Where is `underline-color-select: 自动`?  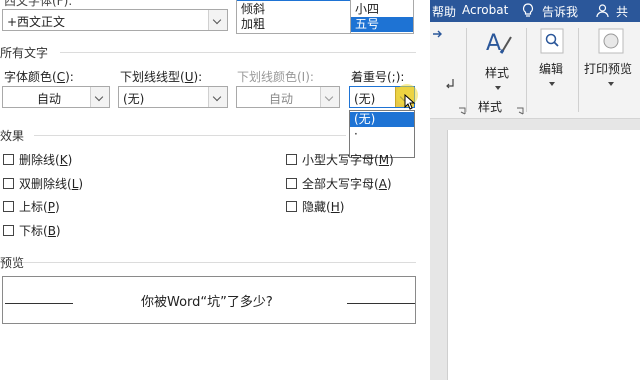
underline-color-select: 自动 is located at coordinates (288, 97).